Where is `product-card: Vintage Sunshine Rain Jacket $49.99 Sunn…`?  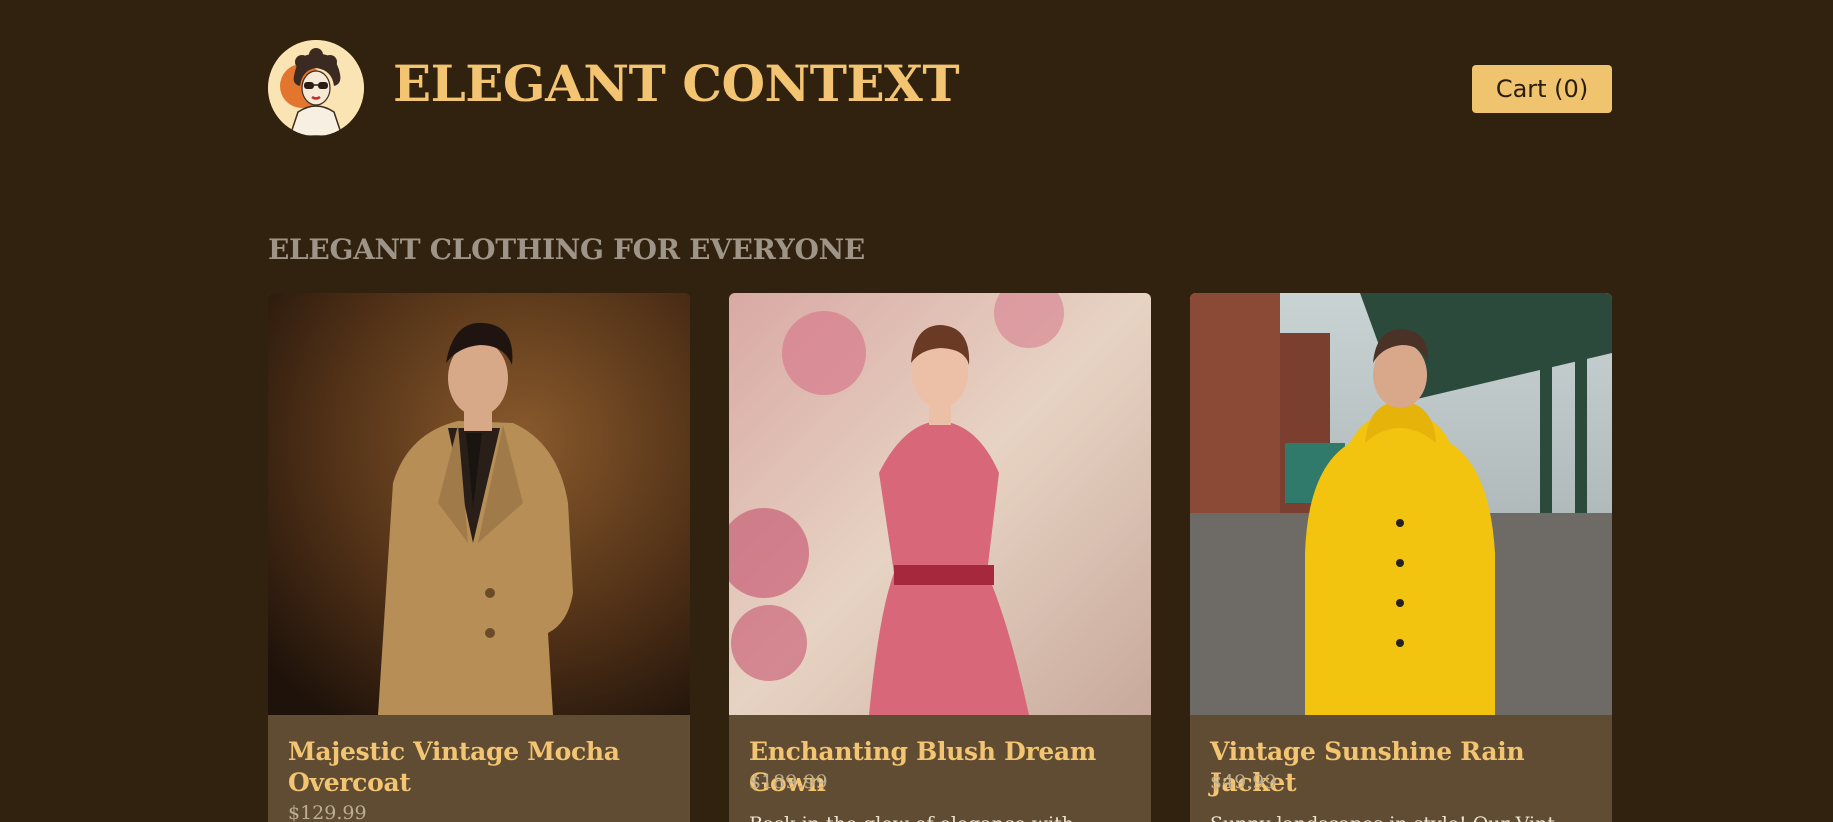 product-card: Vintage Sunshine Rain Jacket $49.99 Sunn… is located at coordinates (1401, 557).